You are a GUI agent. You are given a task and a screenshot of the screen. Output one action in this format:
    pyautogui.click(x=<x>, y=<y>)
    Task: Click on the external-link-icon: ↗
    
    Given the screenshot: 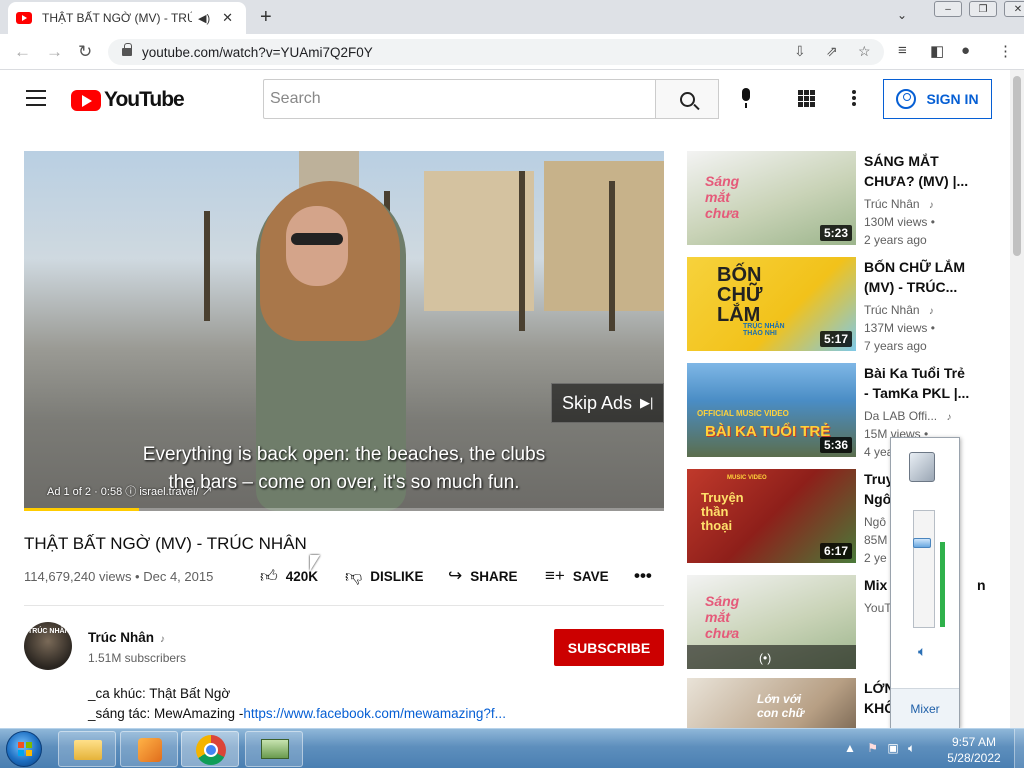 What is the action you would take?
    pyautogui.click(x=207, y=492)
    